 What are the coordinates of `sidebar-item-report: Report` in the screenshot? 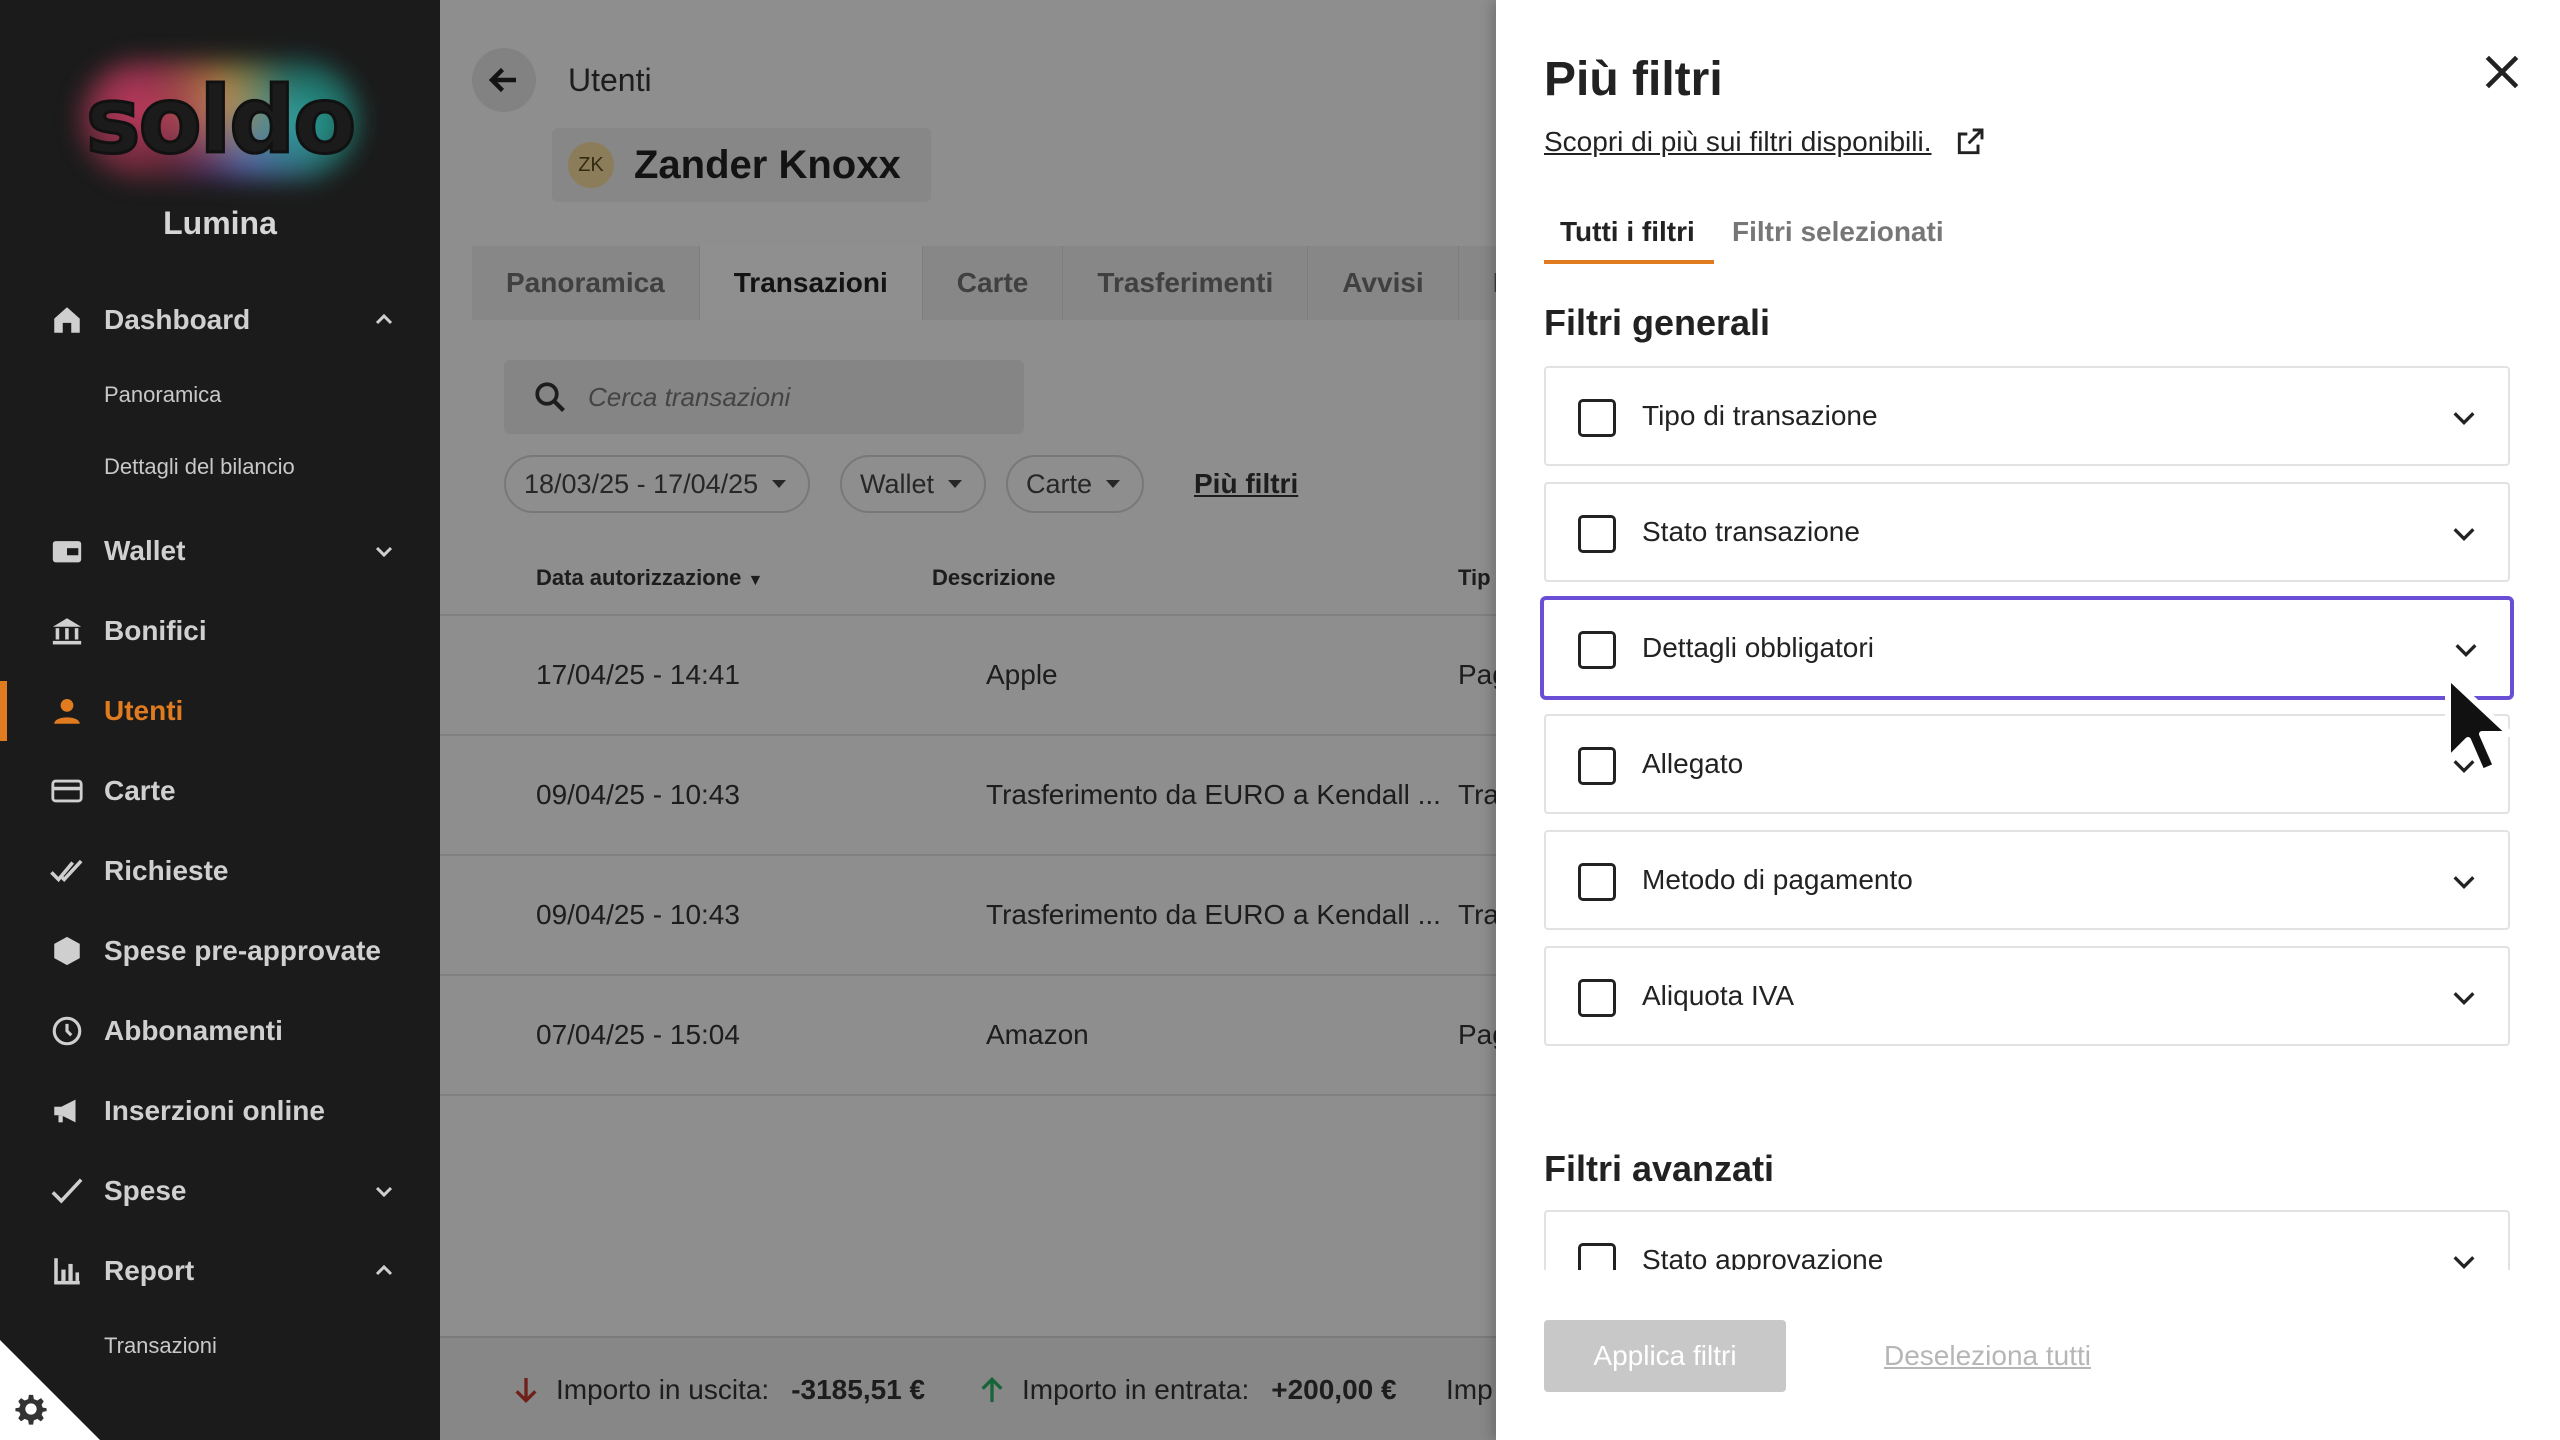 It's located at (220, 1271).